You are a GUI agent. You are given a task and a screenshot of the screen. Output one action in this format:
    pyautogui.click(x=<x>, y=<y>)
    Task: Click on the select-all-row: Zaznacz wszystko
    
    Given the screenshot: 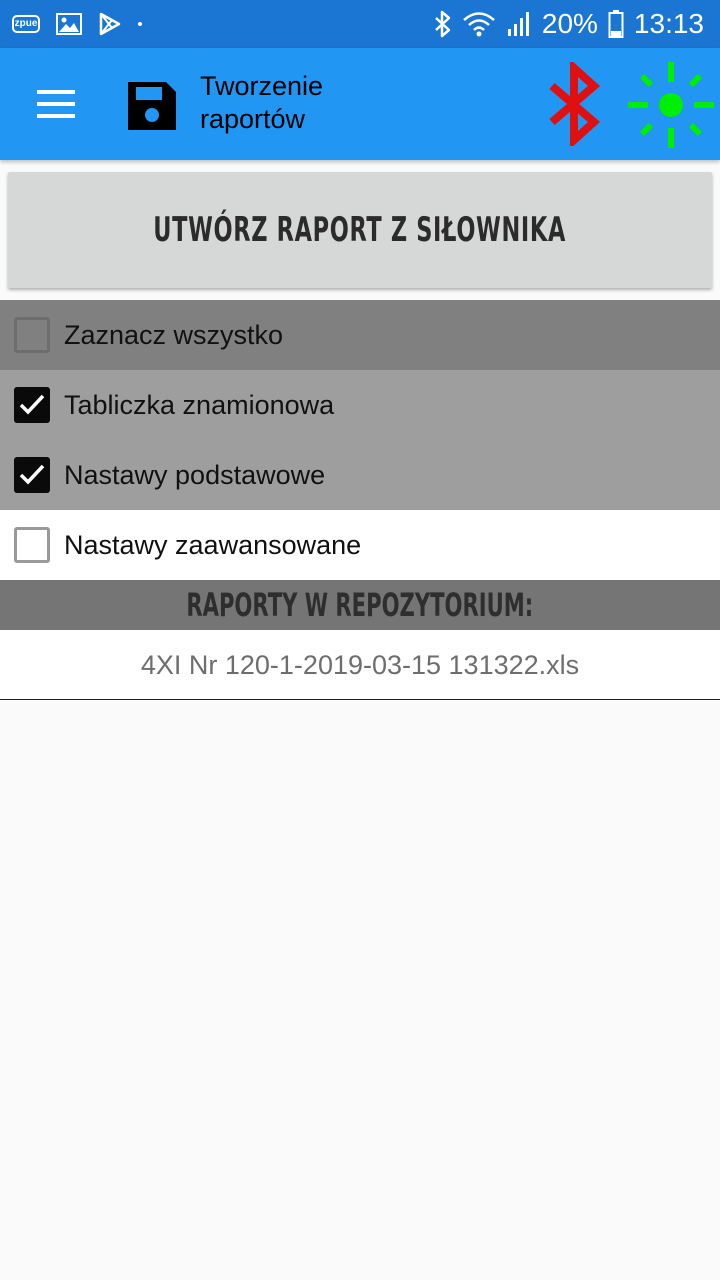 What is the action you would take?
    pyautogui.click(x=360, y=335)
    